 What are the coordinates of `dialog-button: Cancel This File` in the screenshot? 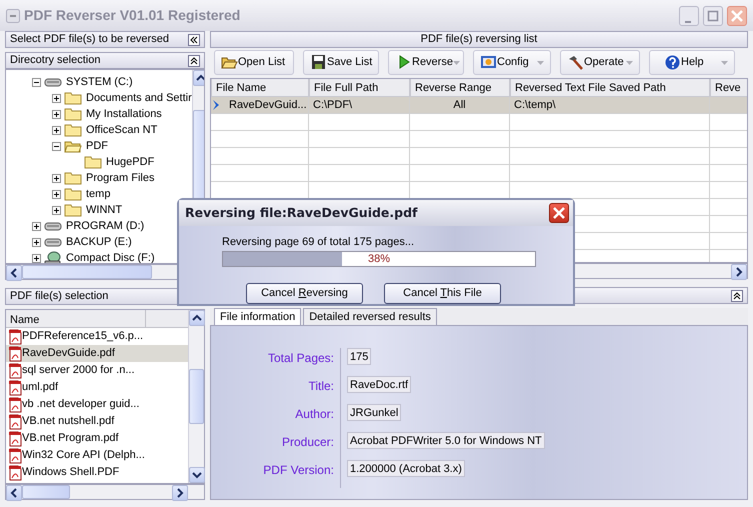 It's located at (442, 293).